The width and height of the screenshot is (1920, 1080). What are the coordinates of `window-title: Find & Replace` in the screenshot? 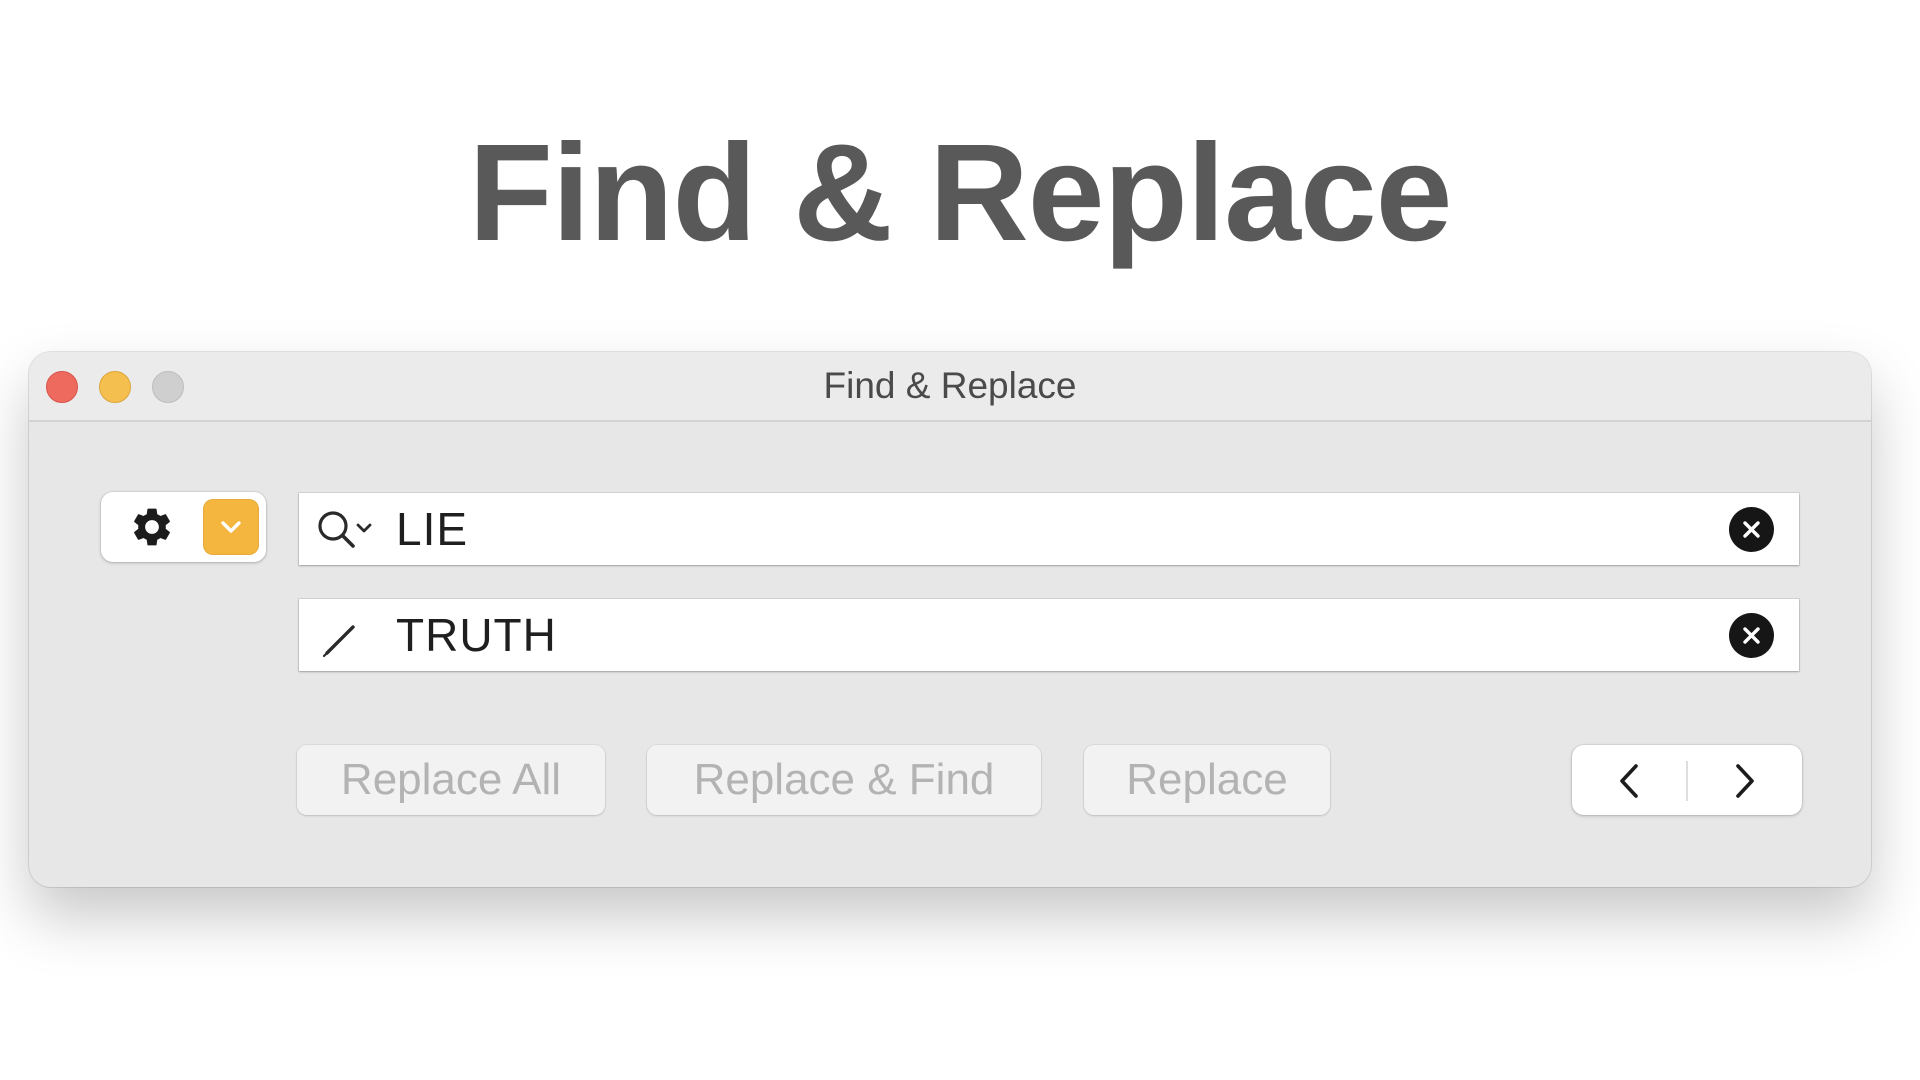 It's located at (950, 385).